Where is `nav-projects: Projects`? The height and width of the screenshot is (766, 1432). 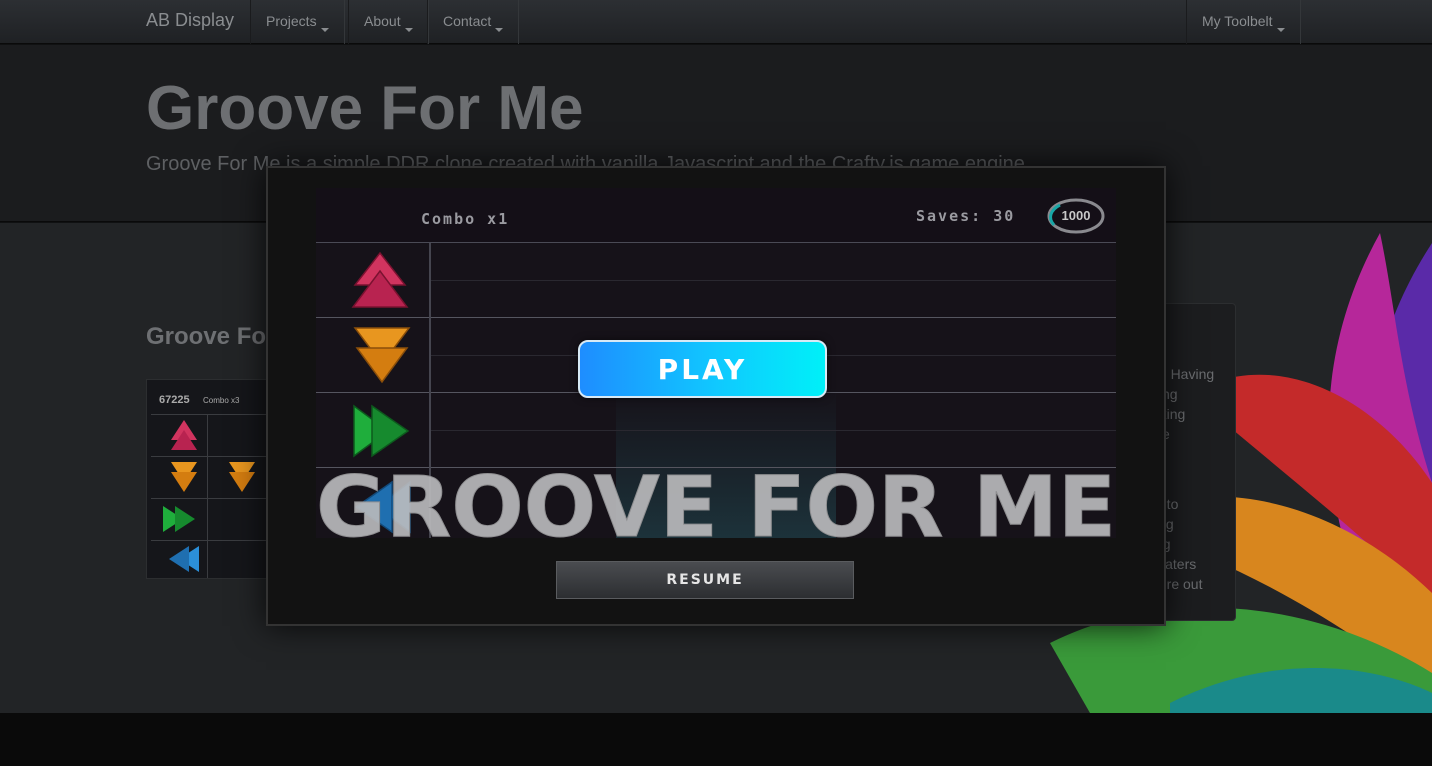
nav-projects: Projects is located at coordinates (297, 22).